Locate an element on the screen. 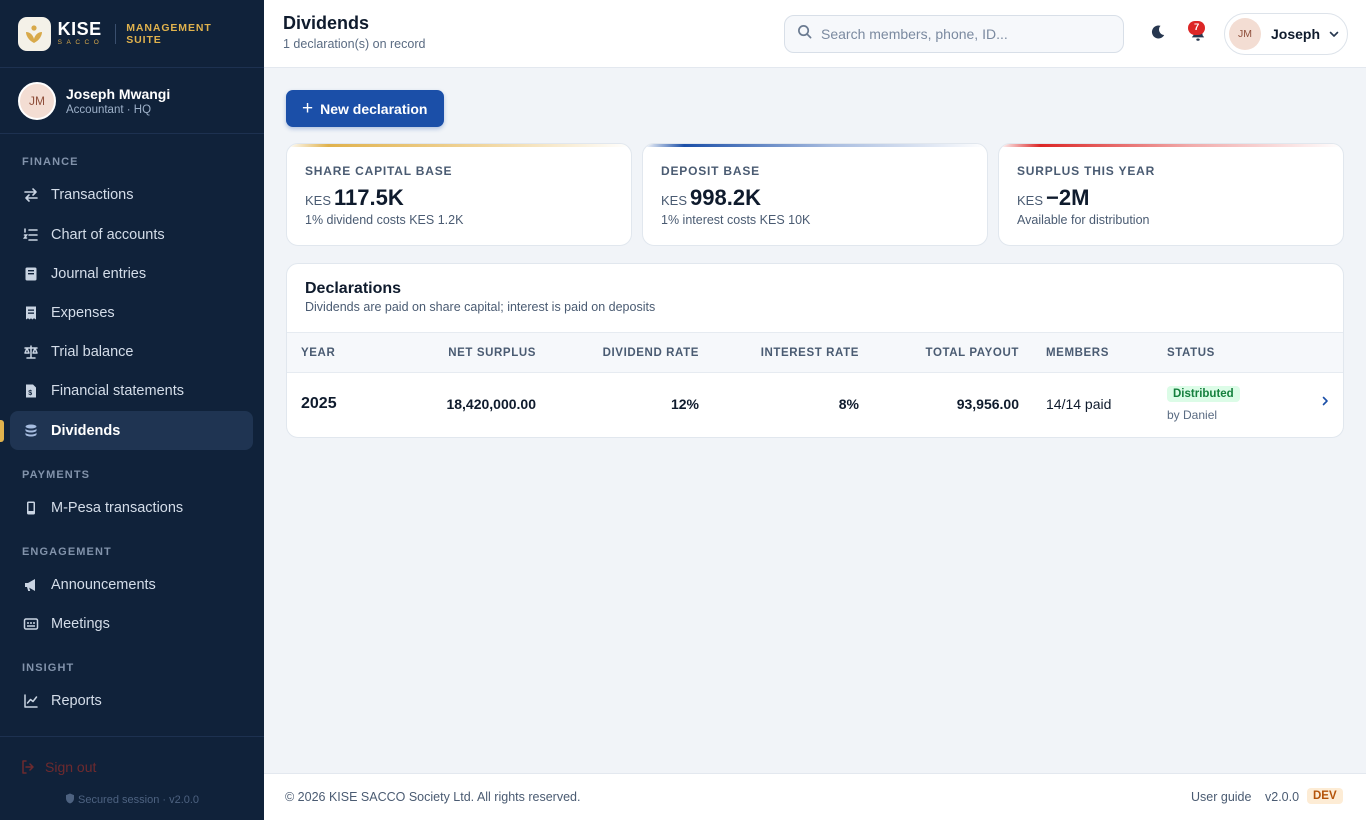  declarations-title: Declarations is located at coordinates (353, 288).